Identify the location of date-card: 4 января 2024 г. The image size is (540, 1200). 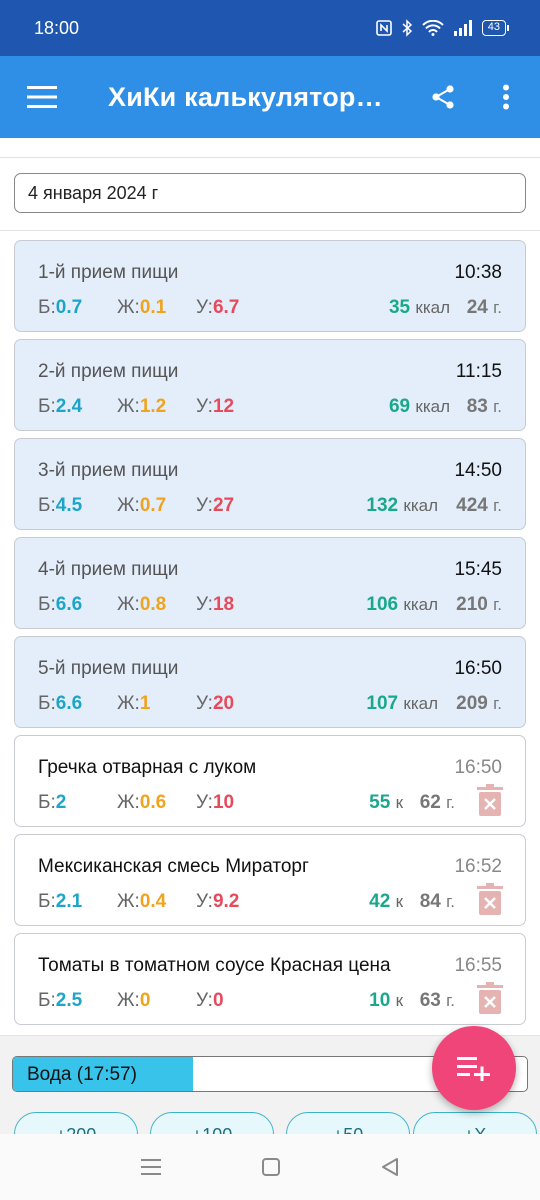
(270, 197).